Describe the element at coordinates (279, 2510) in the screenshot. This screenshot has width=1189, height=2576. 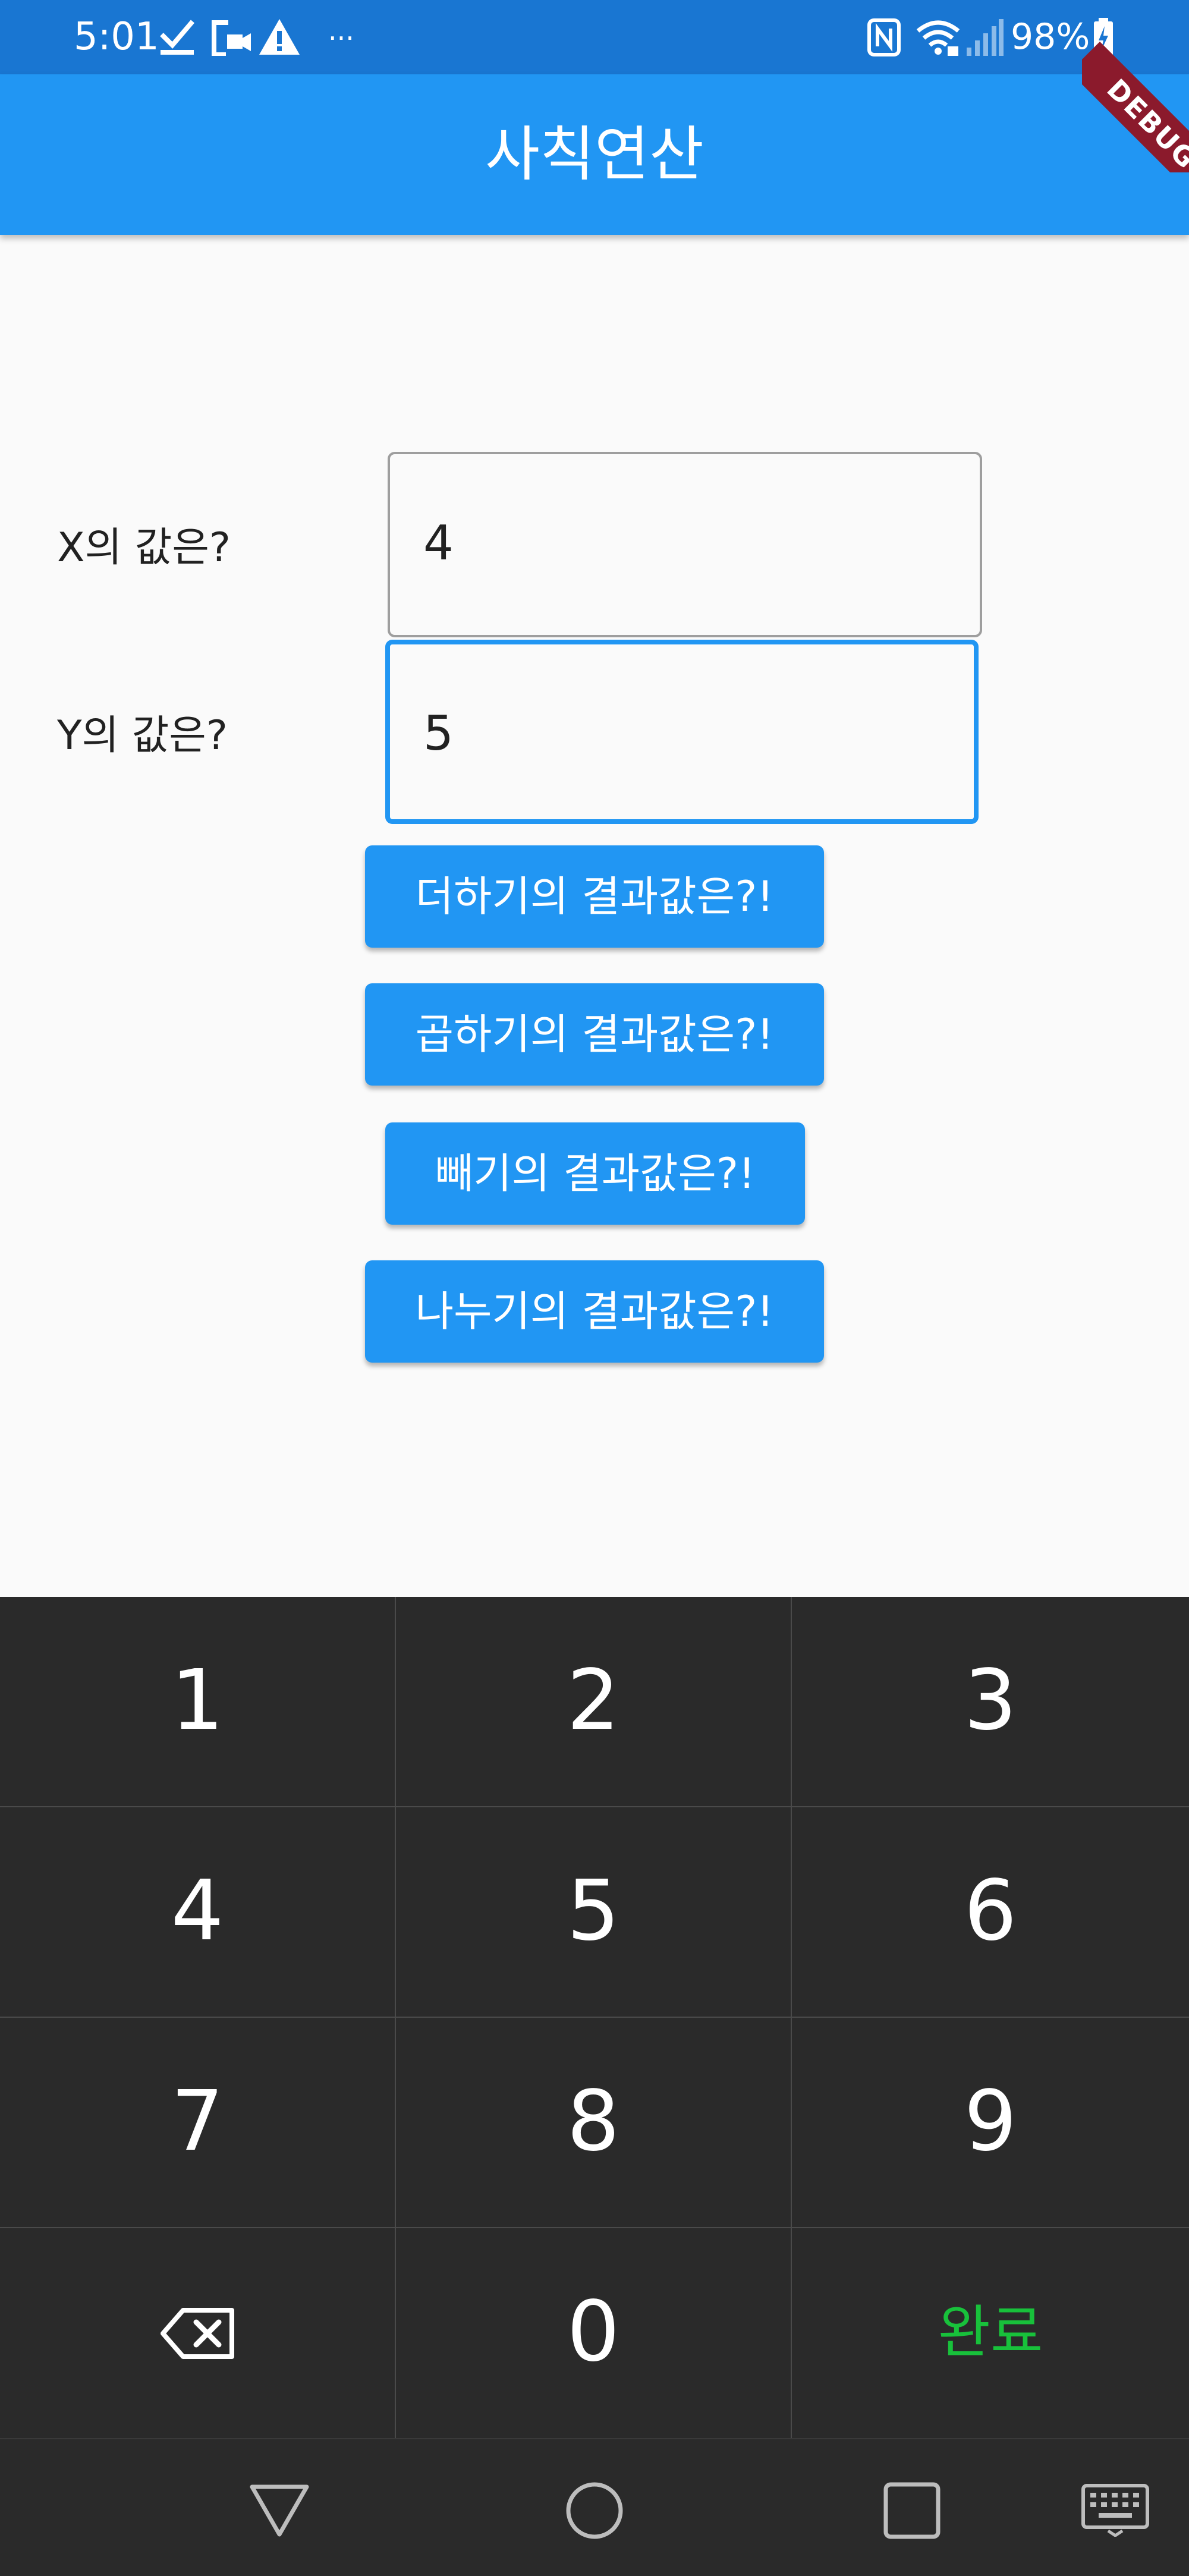
I see `back-icon` at that location.